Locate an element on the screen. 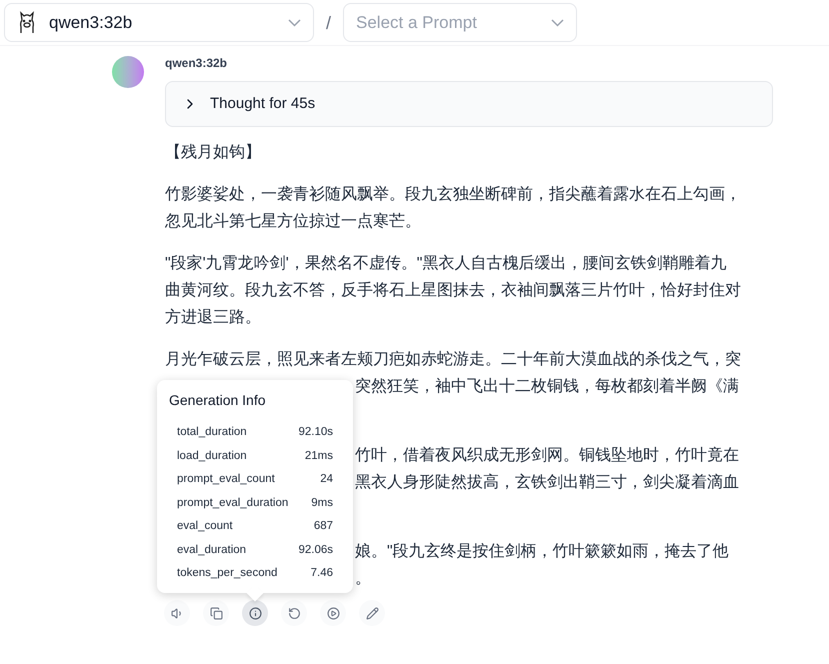  llama-icon is located at coordinates (27, 22).